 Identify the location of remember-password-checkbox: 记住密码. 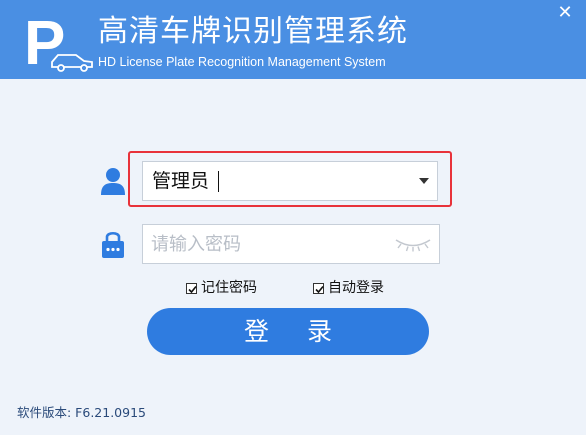
(221, 288).